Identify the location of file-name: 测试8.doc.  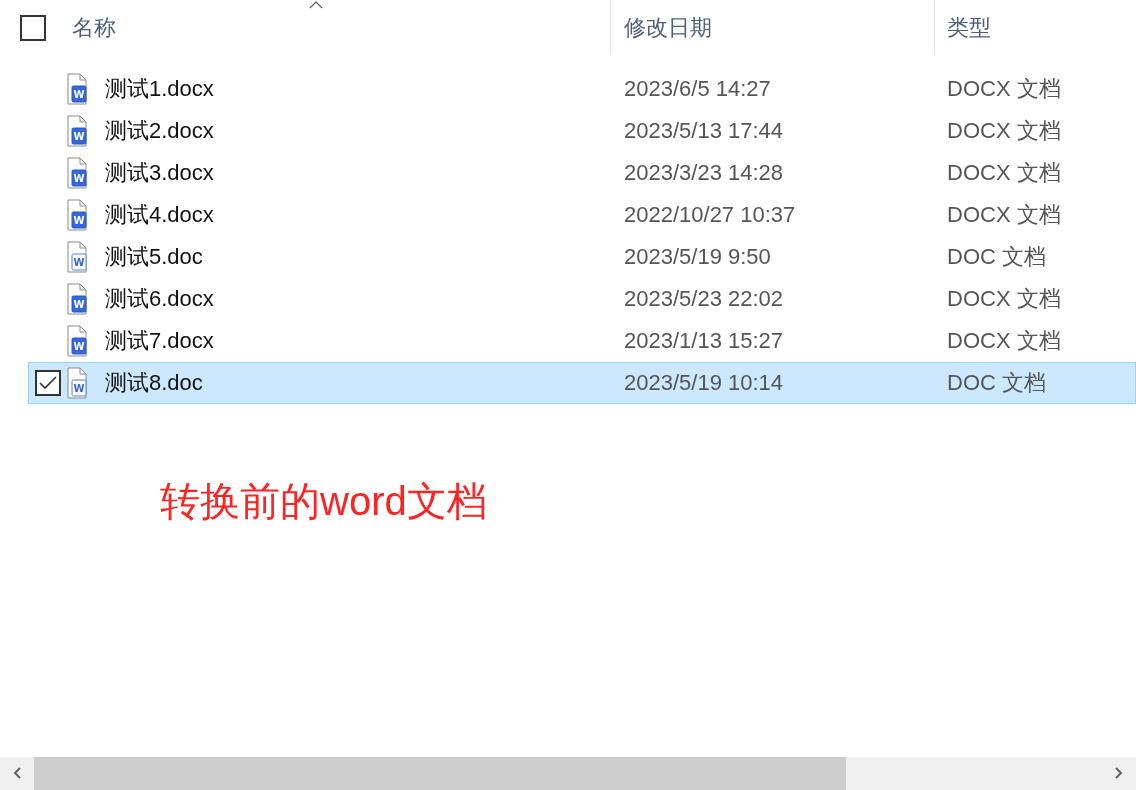
(154, 383).